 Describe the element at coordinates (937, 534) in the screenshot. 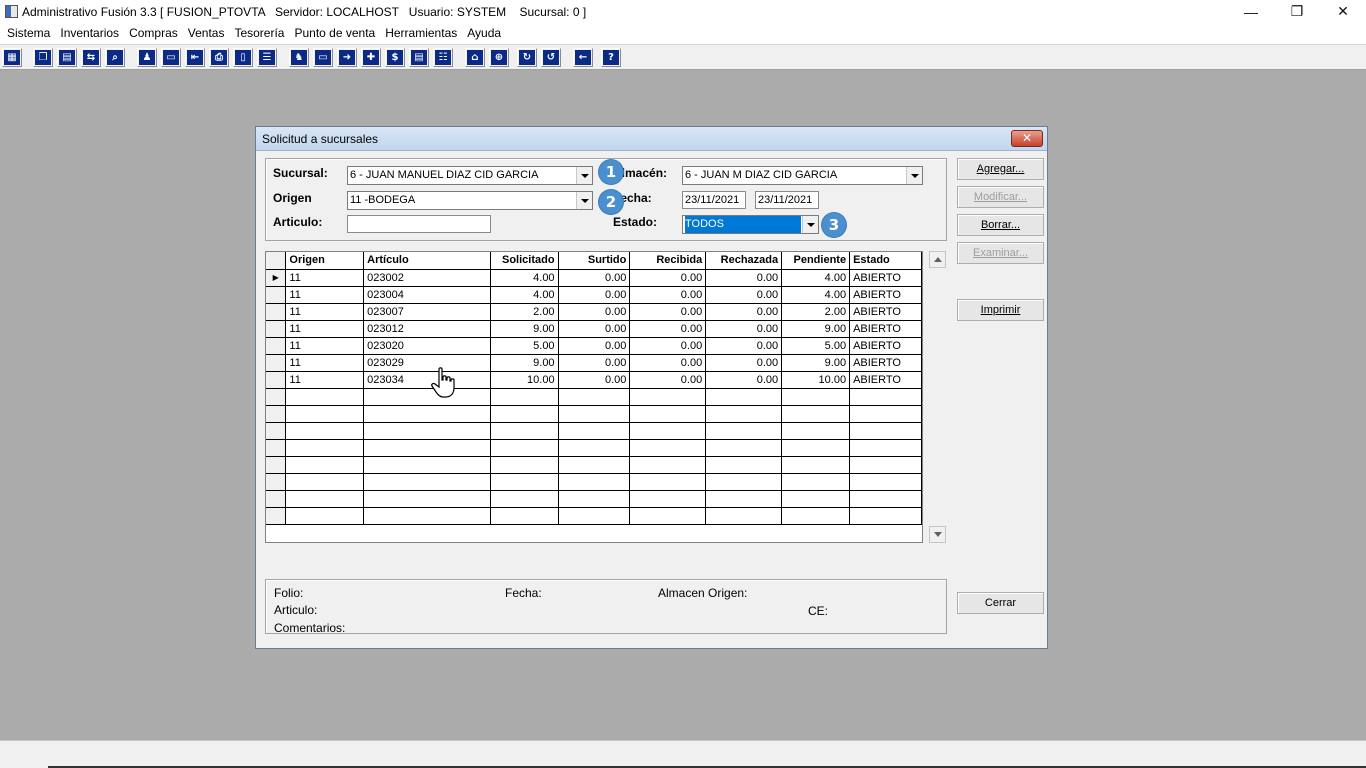

I see `scroll-down-icon` at that location.